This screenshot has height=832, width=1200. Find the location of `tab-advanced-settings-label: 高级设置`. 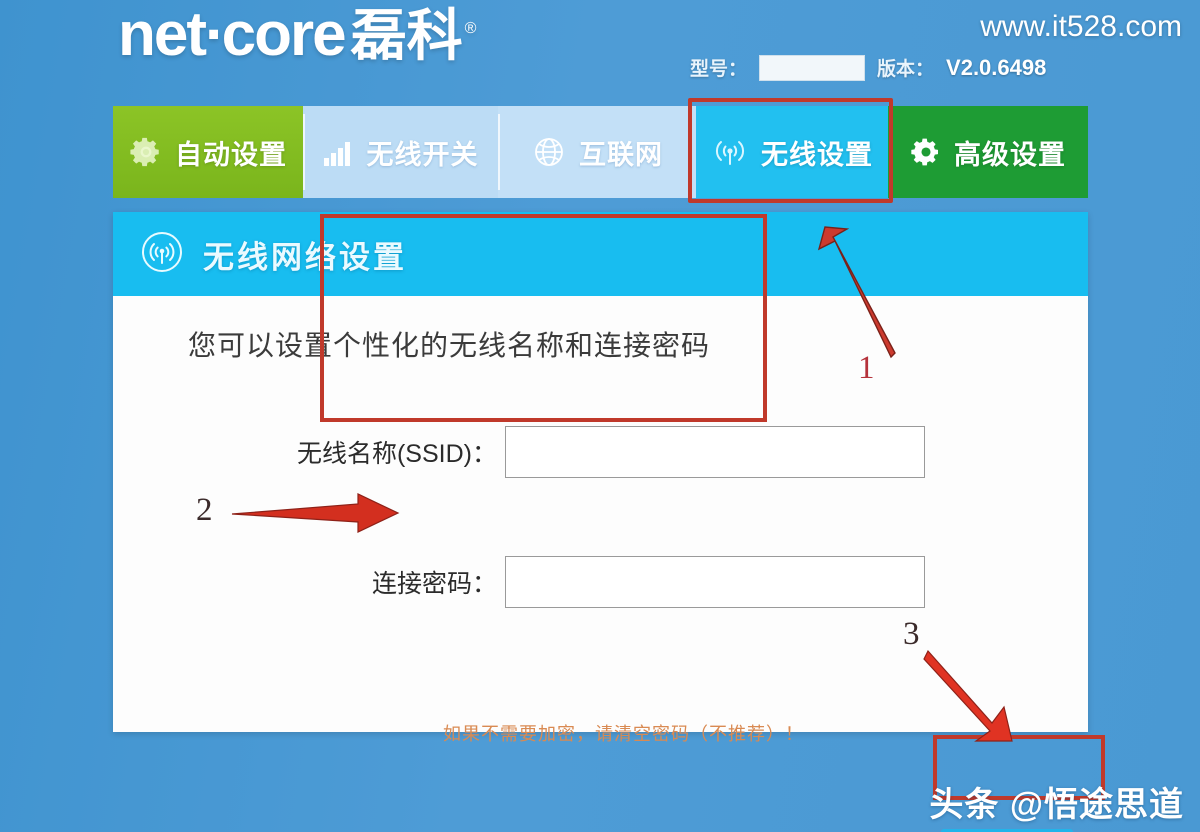

tab-advanced-settings-label: 高级设置 is located at coordinates (1010, 154).